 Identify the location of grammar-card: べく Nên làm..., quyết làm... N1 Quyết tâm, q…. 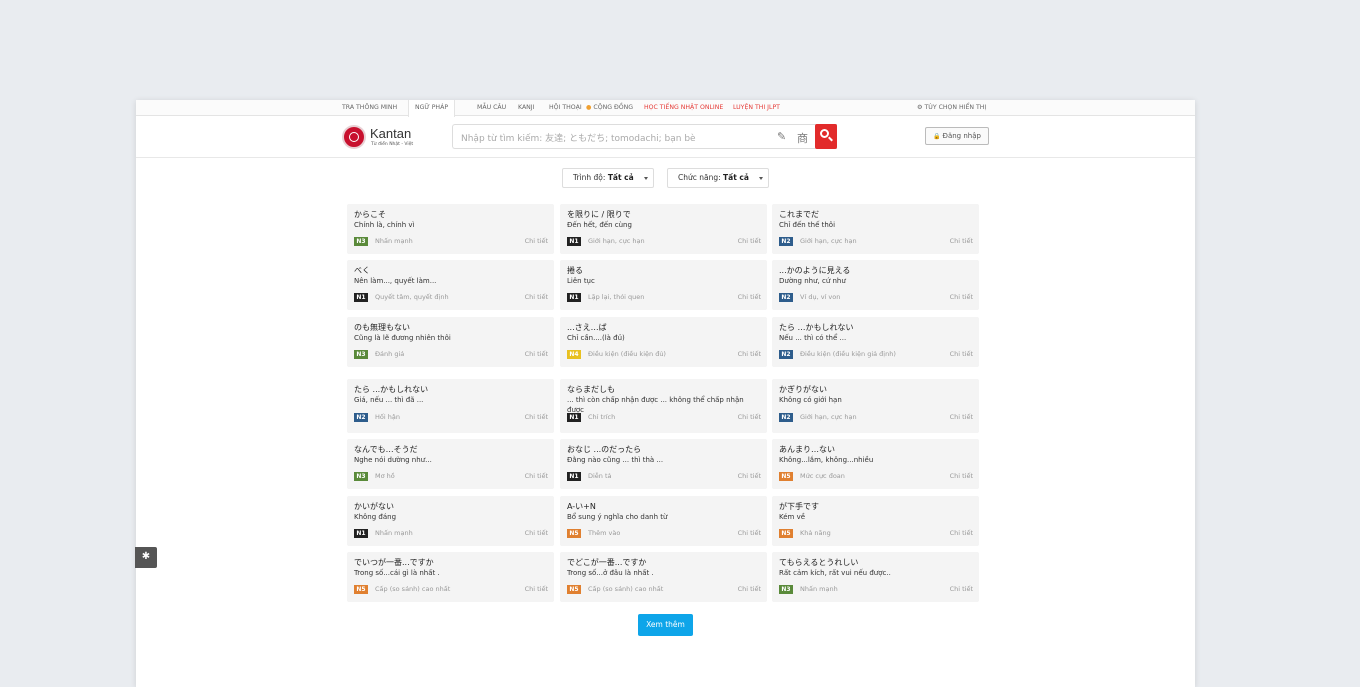
(450, 285).